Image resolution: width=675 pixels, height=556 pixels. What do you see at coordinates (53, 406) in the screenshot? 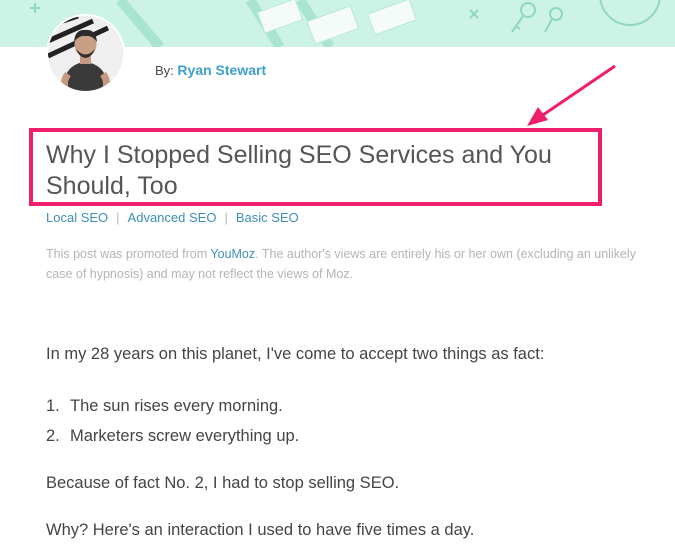
I see `list-number: 1.` at bounding box center [53, 406].